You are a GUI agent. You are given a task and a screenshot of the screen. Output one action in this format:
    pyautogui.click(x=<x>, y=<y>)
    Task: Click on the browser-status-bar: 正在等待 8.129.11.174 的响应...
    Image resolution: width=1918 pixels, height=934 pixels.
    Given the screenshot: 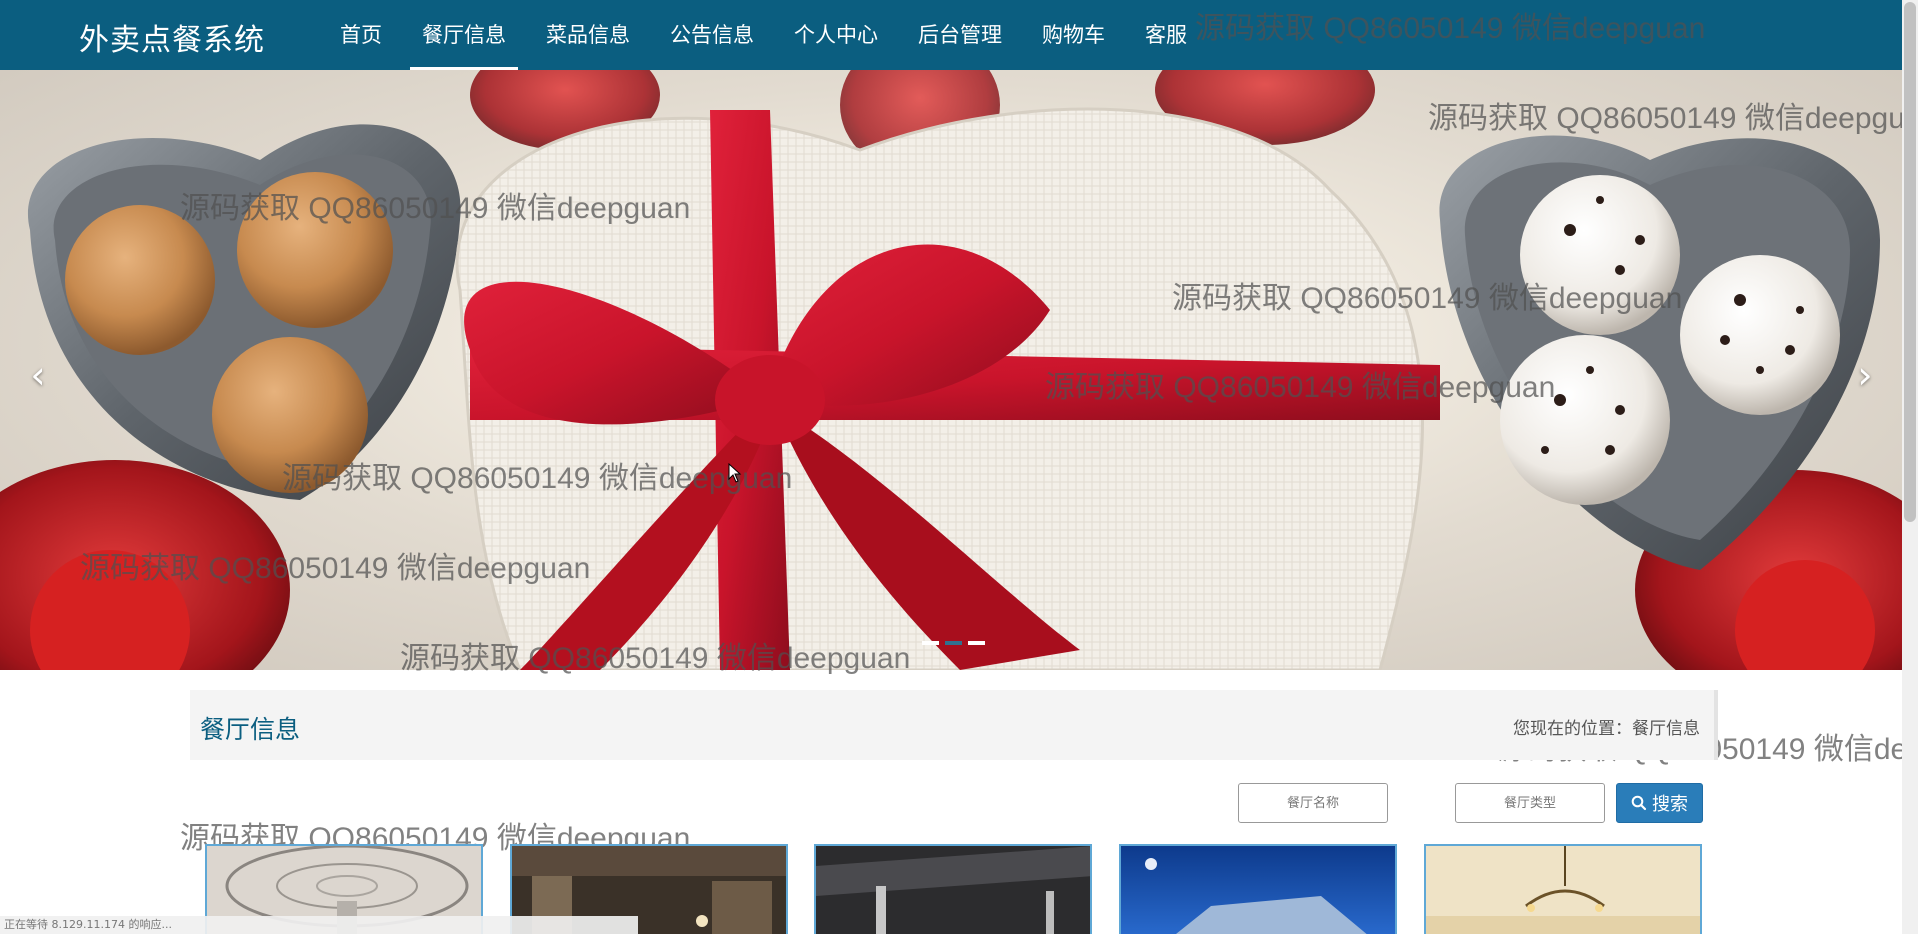 What is the action you would take?
    pyautogui.click(x=319, y=925)
    